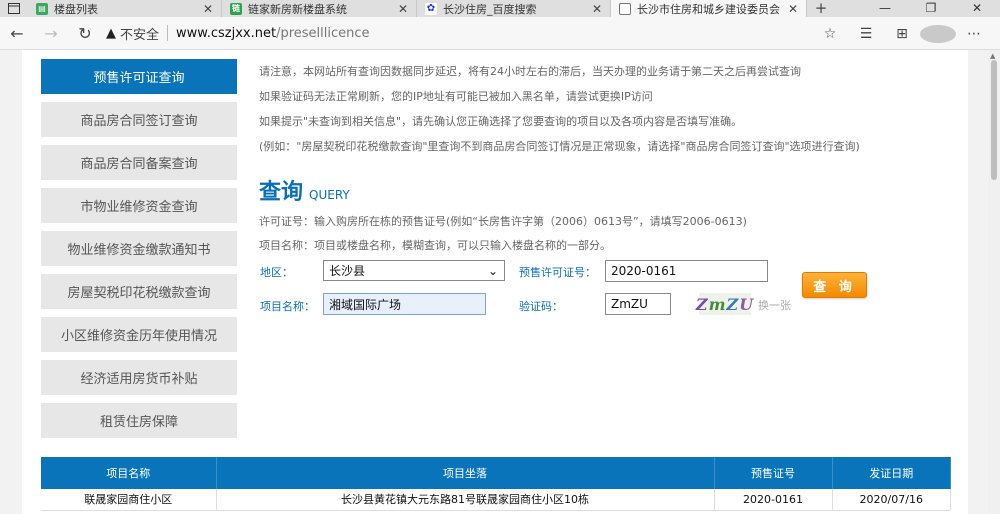 The image size is (1000, 514). I want to click on license-number-cell: 2020-0161, so click(773, 500).